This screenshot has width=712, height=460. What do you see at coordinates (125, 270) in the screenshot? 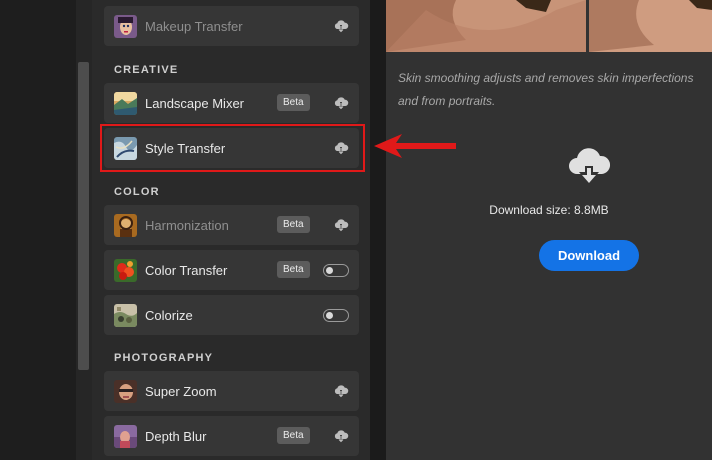
I see `color-transfer-thumbnail` at bounding box center [125, 270].